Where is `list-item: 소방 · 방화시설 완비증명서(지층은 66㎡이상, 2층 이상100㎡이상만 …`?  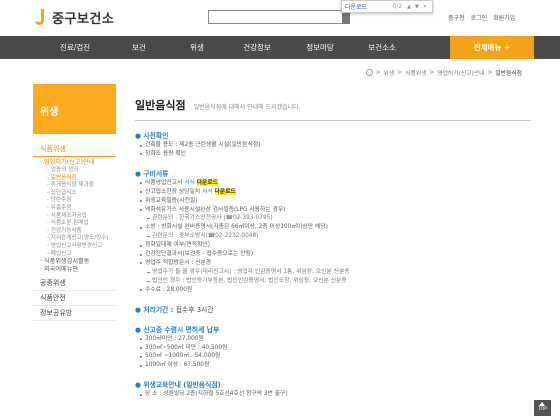 list-item: 소방 · 방화시설 완비증명서(지층은 66㎡이상, 2층 이상100㎡이상만 … is located at coordinates (333, 227).